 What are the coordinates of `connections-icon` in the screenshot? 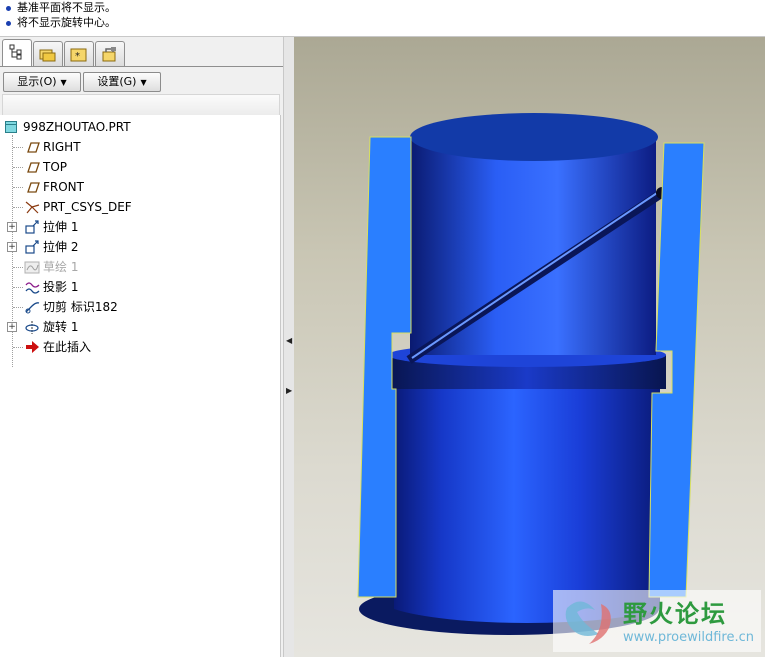 It's located at (109, 54).